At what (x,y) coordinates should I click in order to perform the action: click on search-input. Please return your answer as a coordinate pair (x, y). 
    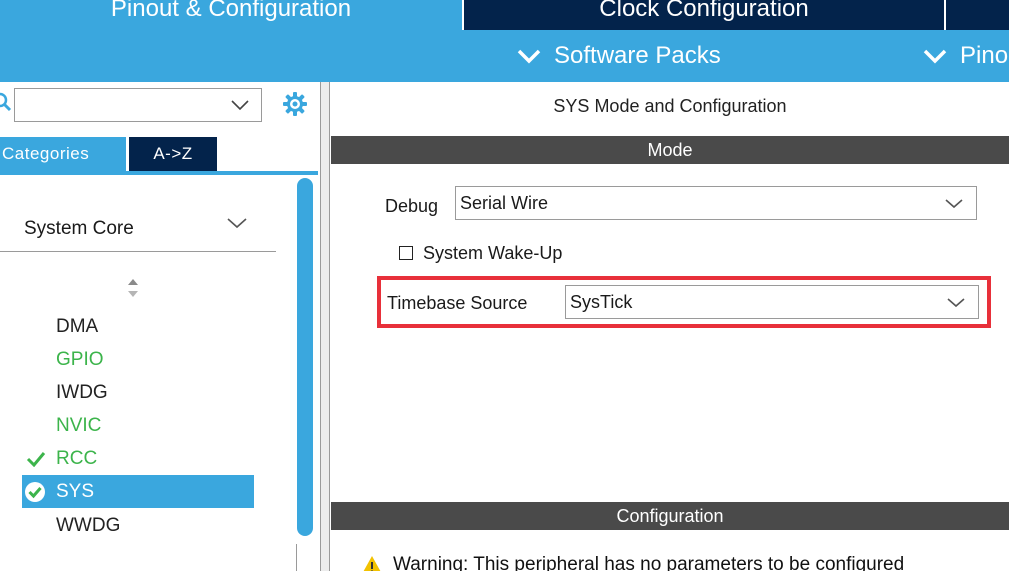
    Looking at the image, I should click on (138, 105).